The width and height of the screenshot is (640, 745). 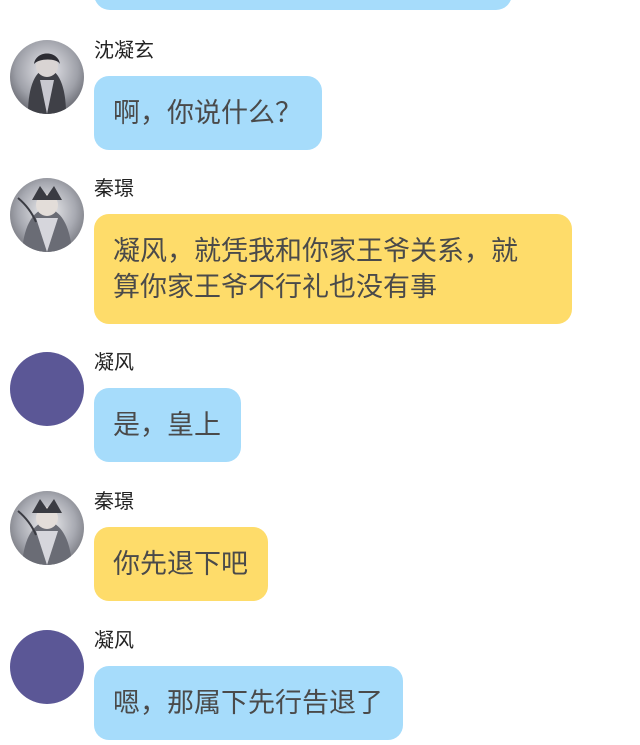 I want to click on message-bubble: 是，皇上, so click(x=167, y=425).